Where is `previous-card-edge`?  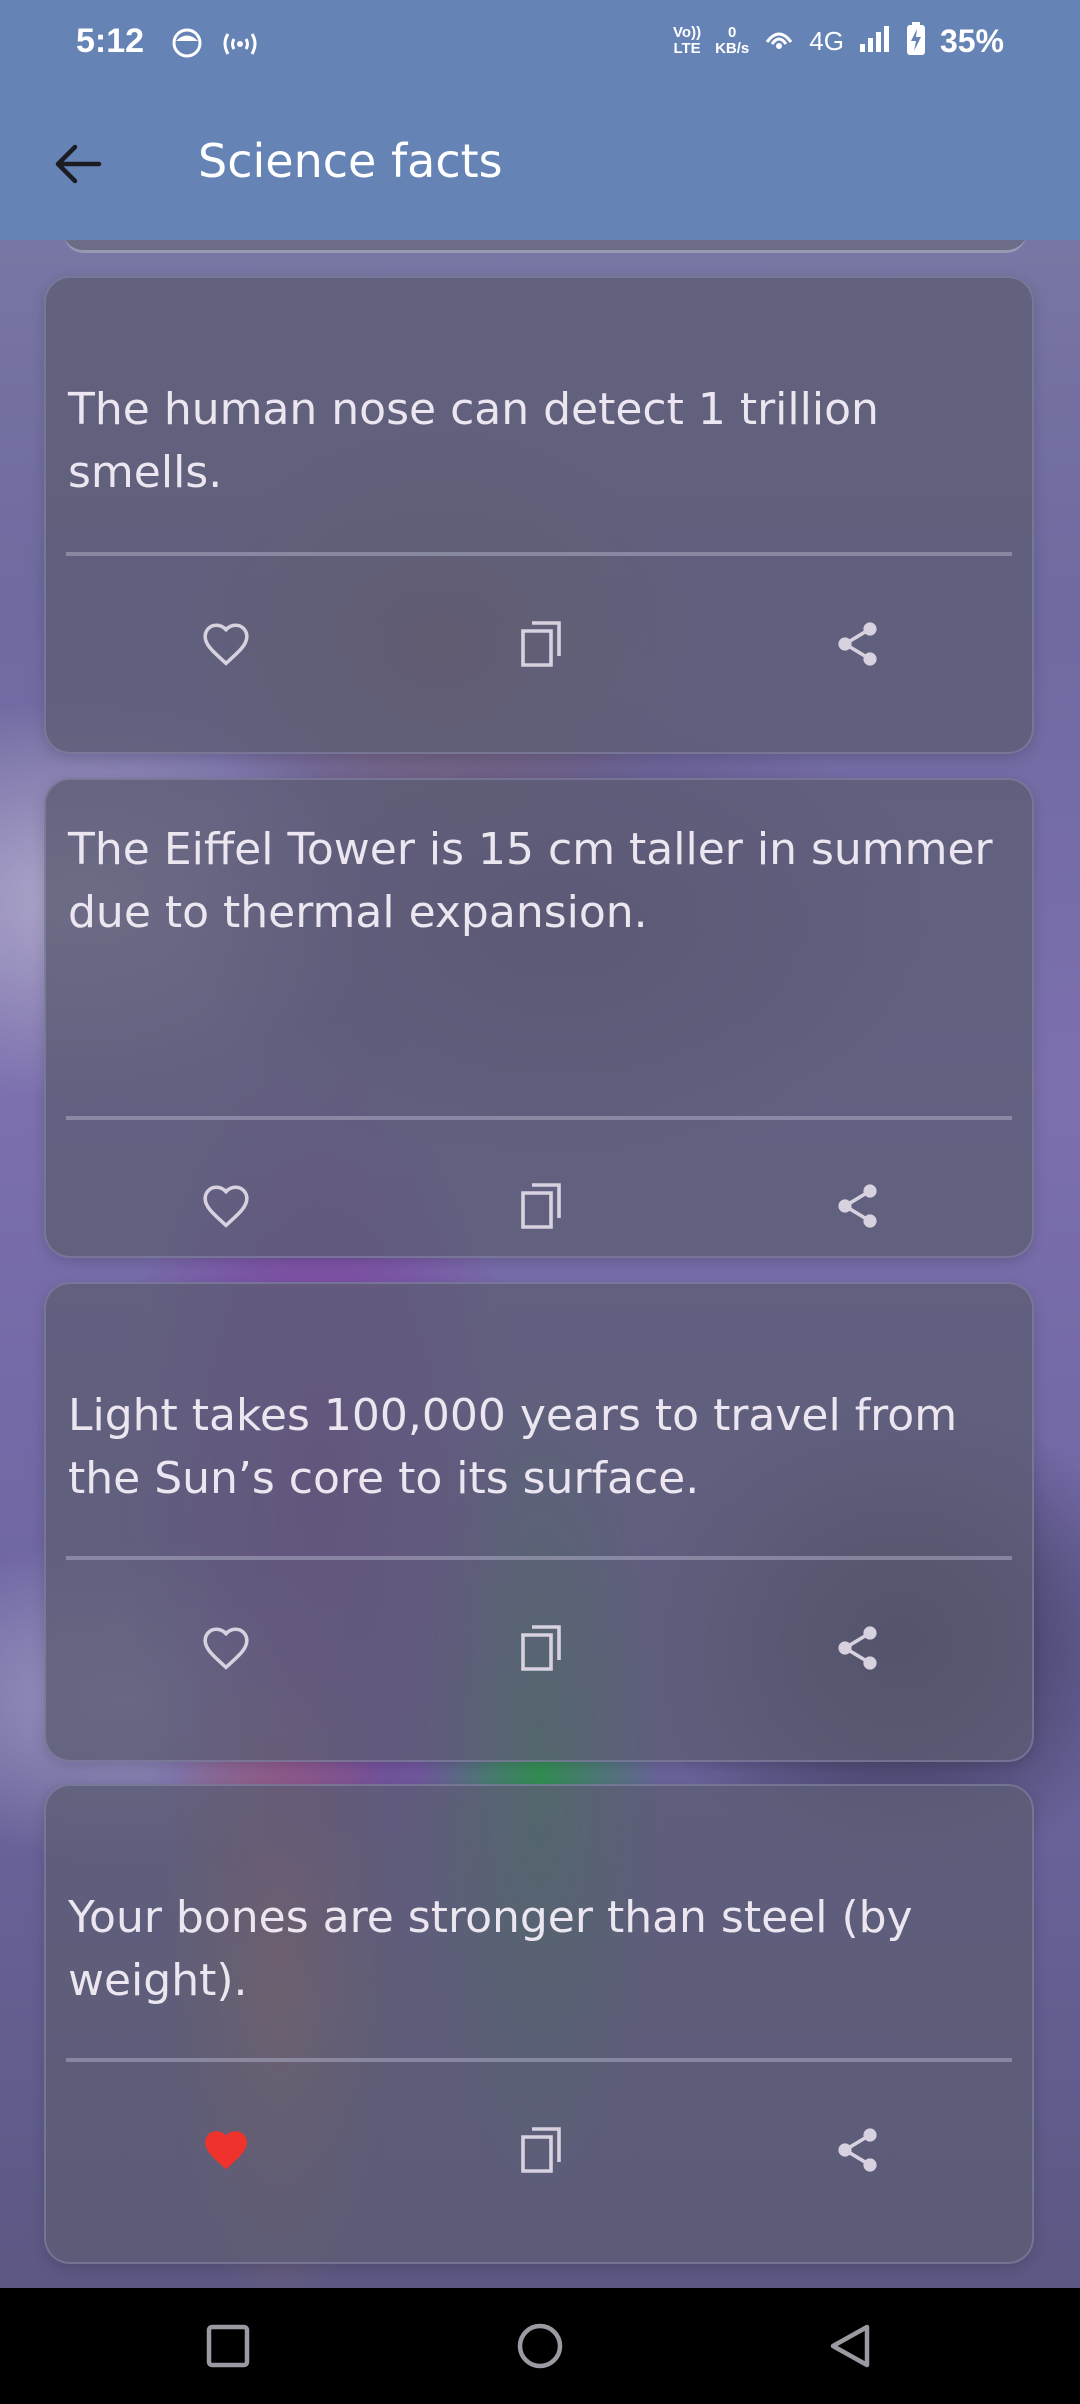 previous-card-edge is located at coordinates (545, 246).